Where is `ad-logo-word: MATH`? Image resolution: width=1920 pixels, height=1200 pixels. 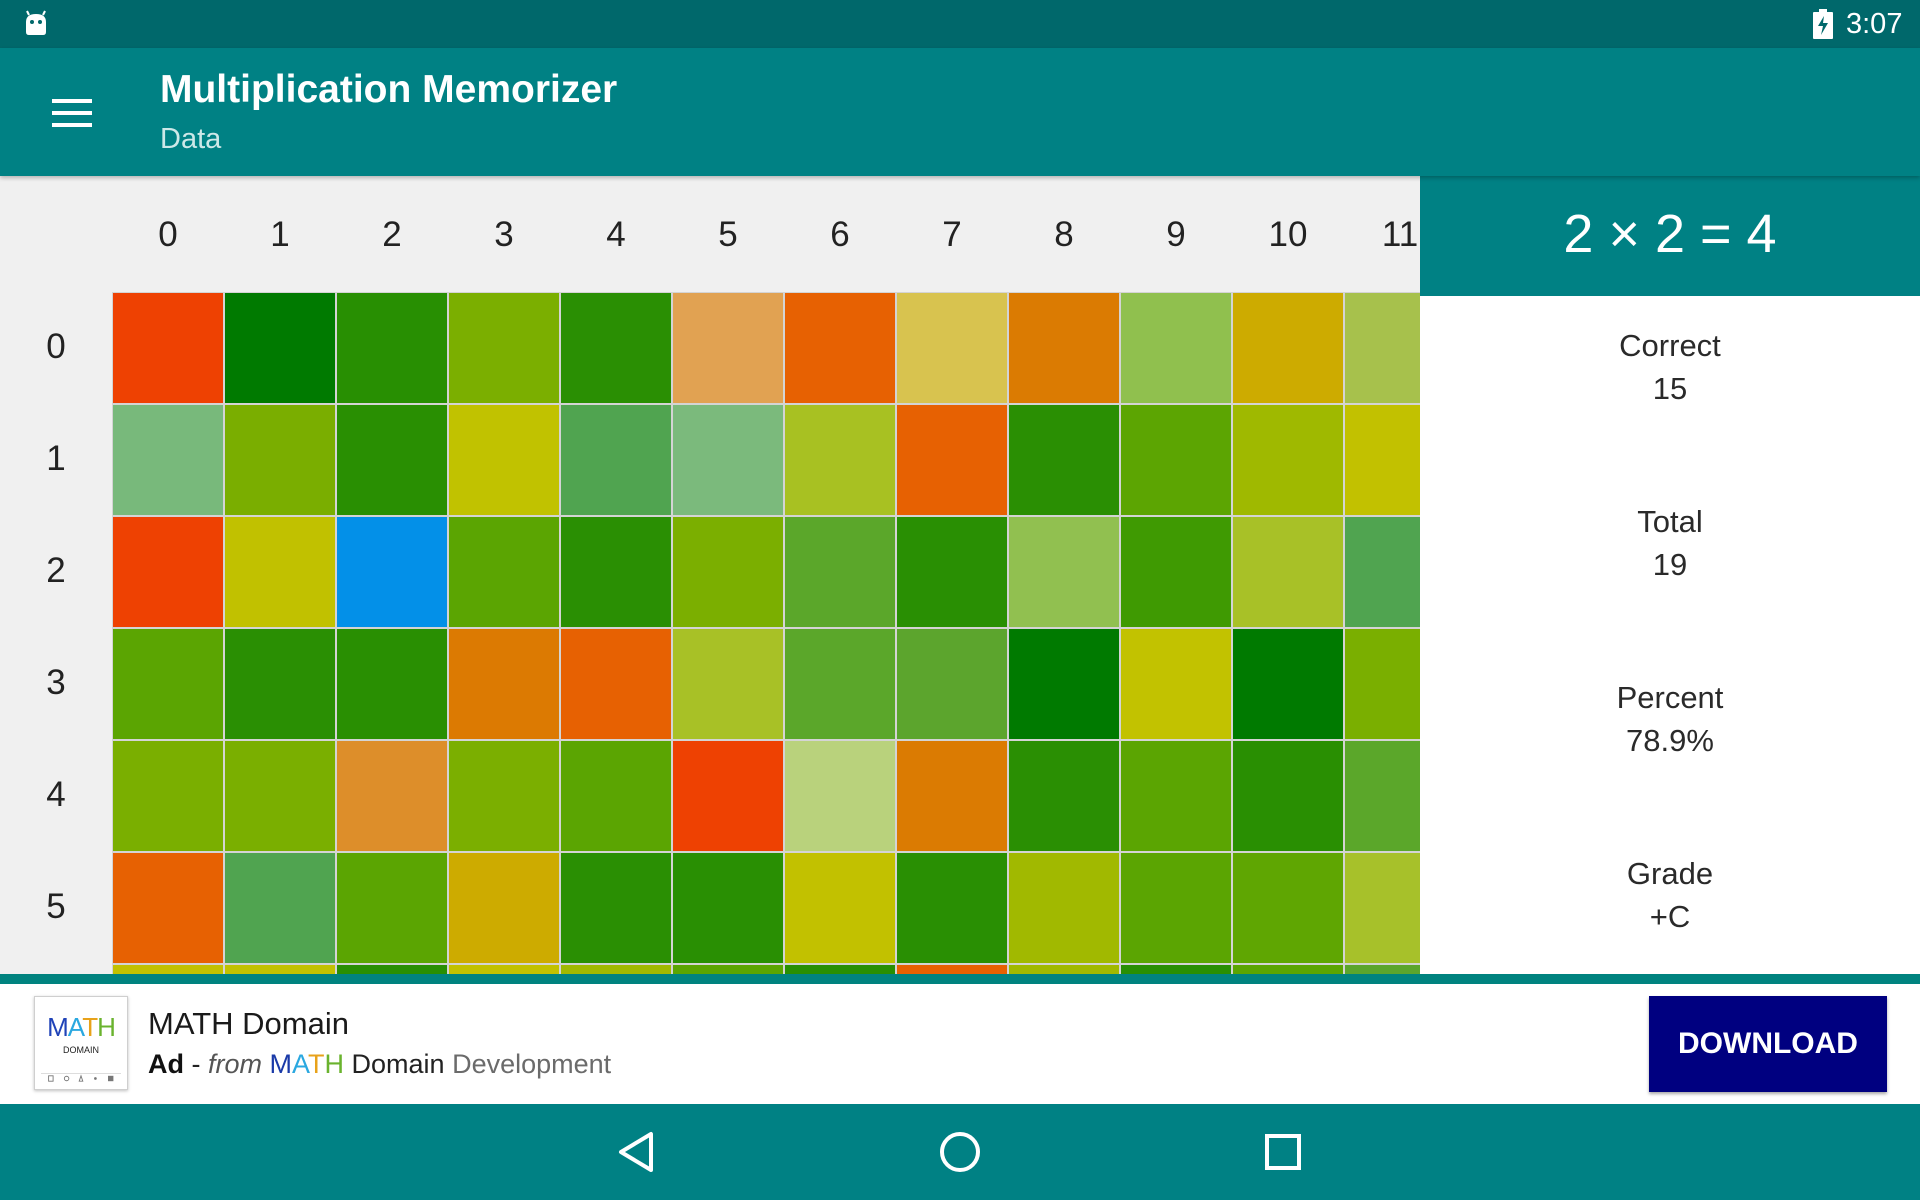
ad-logo-word: MATH is located at coordinates (81, 1027).